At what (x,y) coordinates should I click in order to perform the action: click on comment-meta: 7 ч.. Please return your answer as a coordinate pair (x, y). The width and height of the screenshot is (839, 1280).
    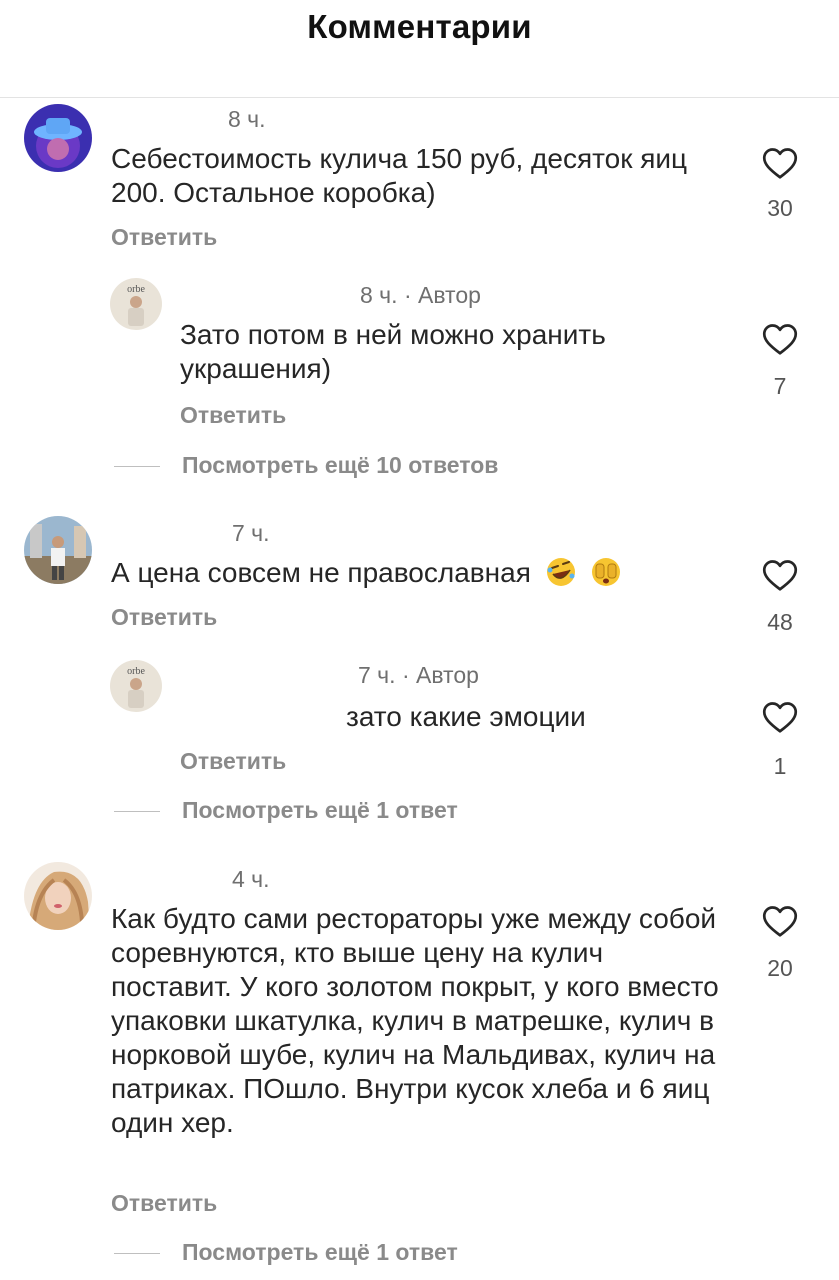
    Looking at the image, I should click on (251, 533).